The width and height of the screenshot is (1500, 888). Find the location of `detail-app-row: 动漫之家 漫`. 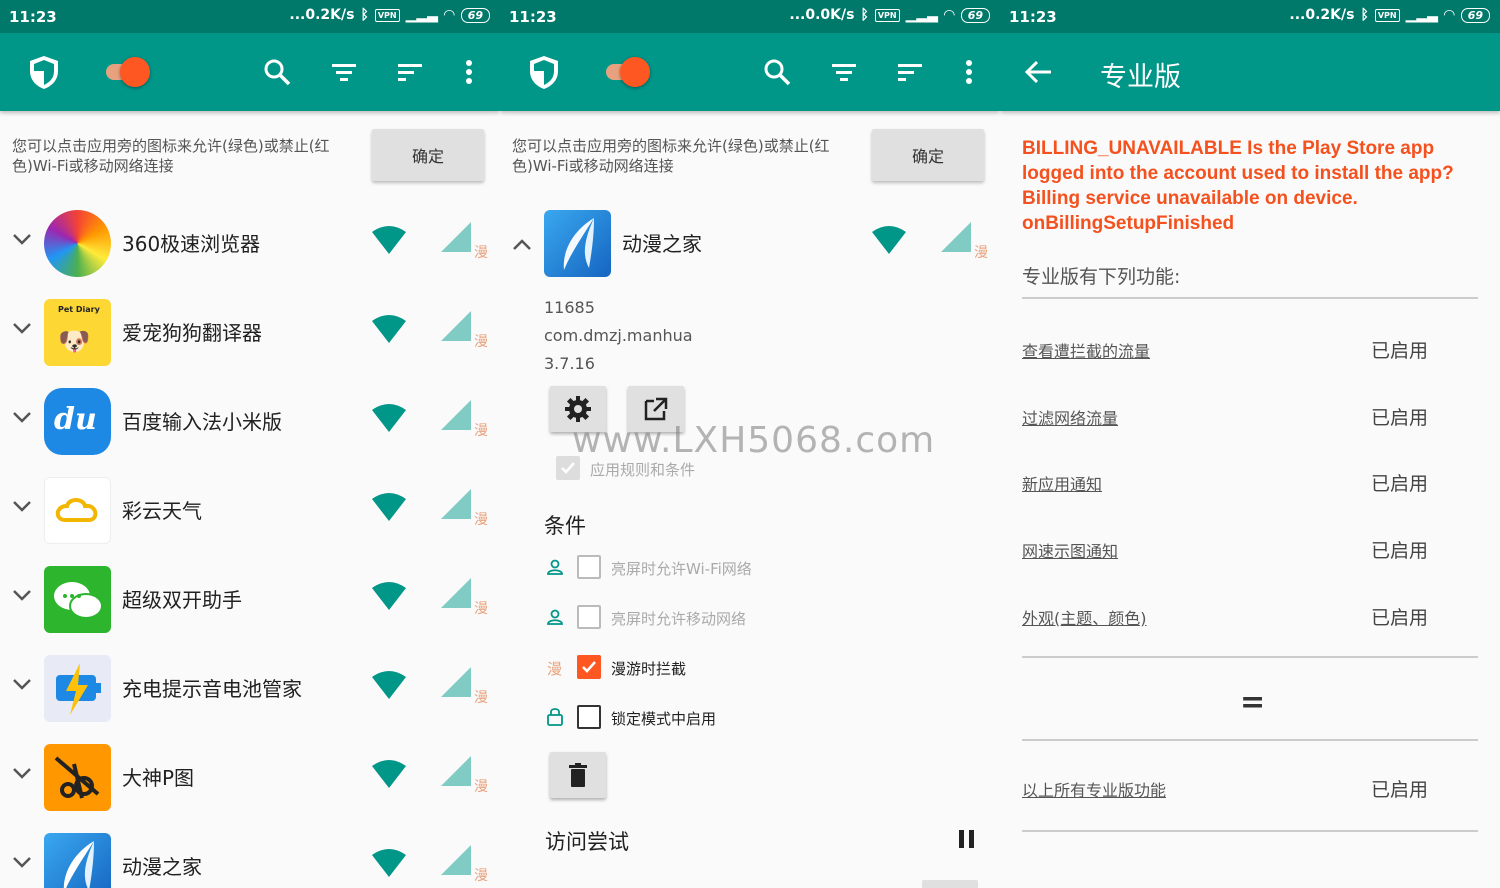

detail-app-row: 动漫之家 漫 is located at coordinates (750, 244).